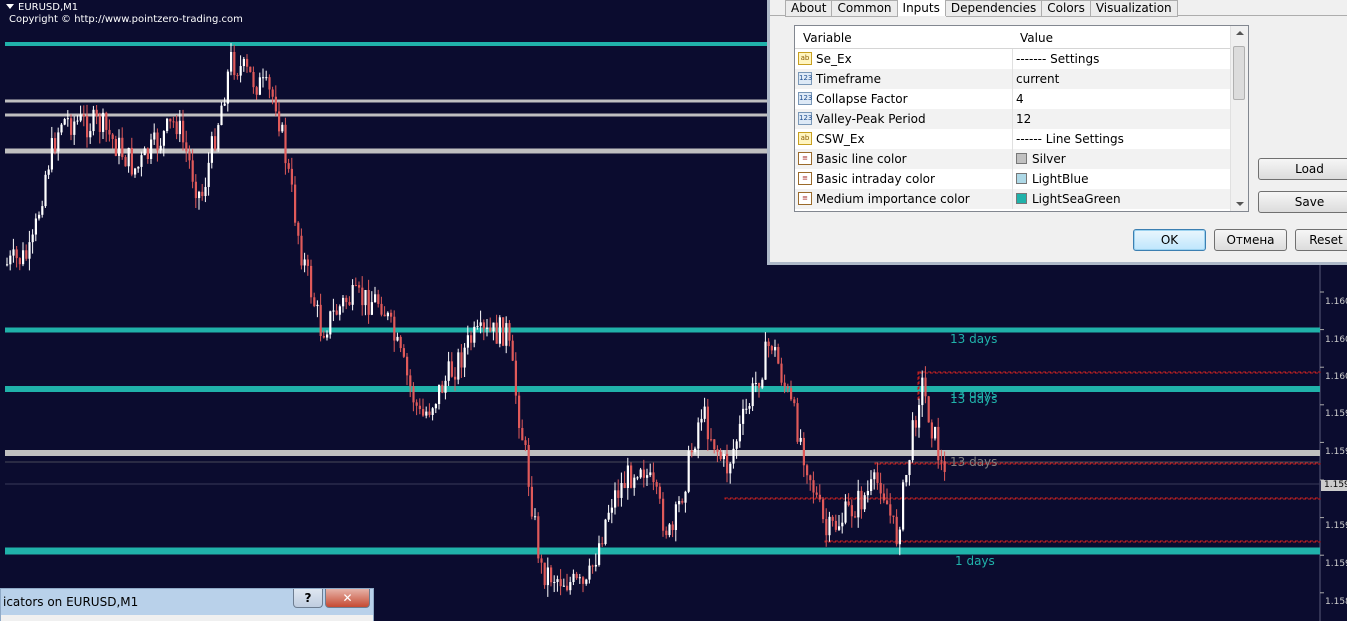 This screenshot has height=621, width=1347. What do you see at coordinates (1250, 240) in the screenshot?
I see `cancel-button: Отмена` at bounding box center [1250, 240].